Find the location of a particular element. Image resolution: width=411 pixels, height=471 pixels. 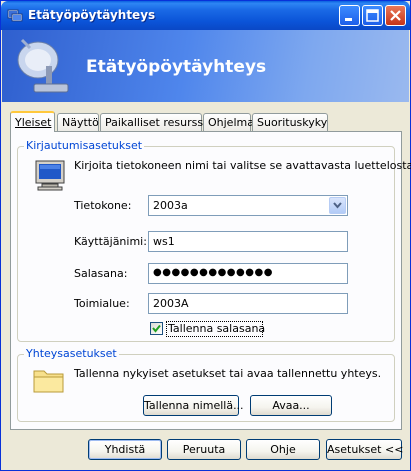

computer-value: 2003a is located at coordinates (170, 205).